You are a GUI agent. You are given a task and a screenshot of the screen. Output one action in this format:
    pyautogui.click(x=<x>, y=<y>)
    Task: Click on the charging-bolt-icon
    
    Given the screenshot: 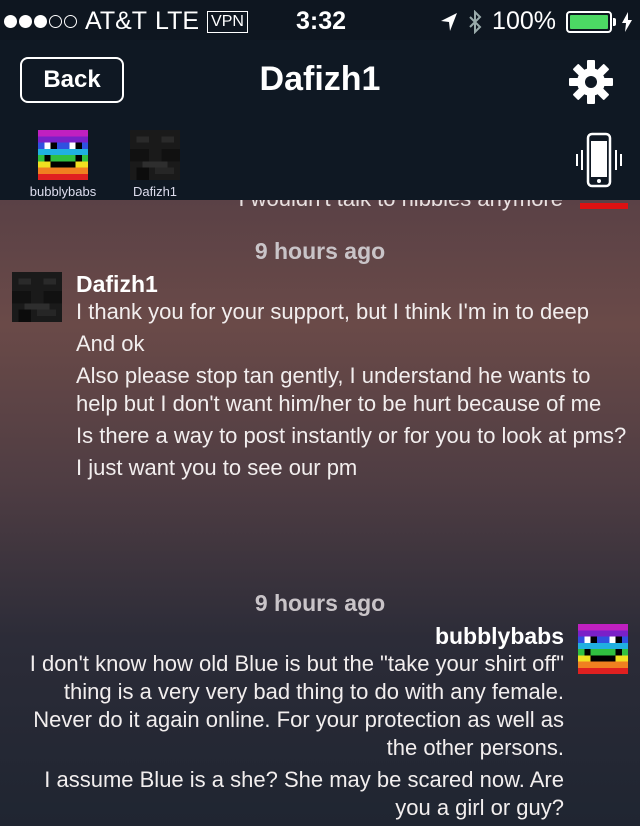 What is the action you would take?
    pyautogui.click(x=627, y=21)
    